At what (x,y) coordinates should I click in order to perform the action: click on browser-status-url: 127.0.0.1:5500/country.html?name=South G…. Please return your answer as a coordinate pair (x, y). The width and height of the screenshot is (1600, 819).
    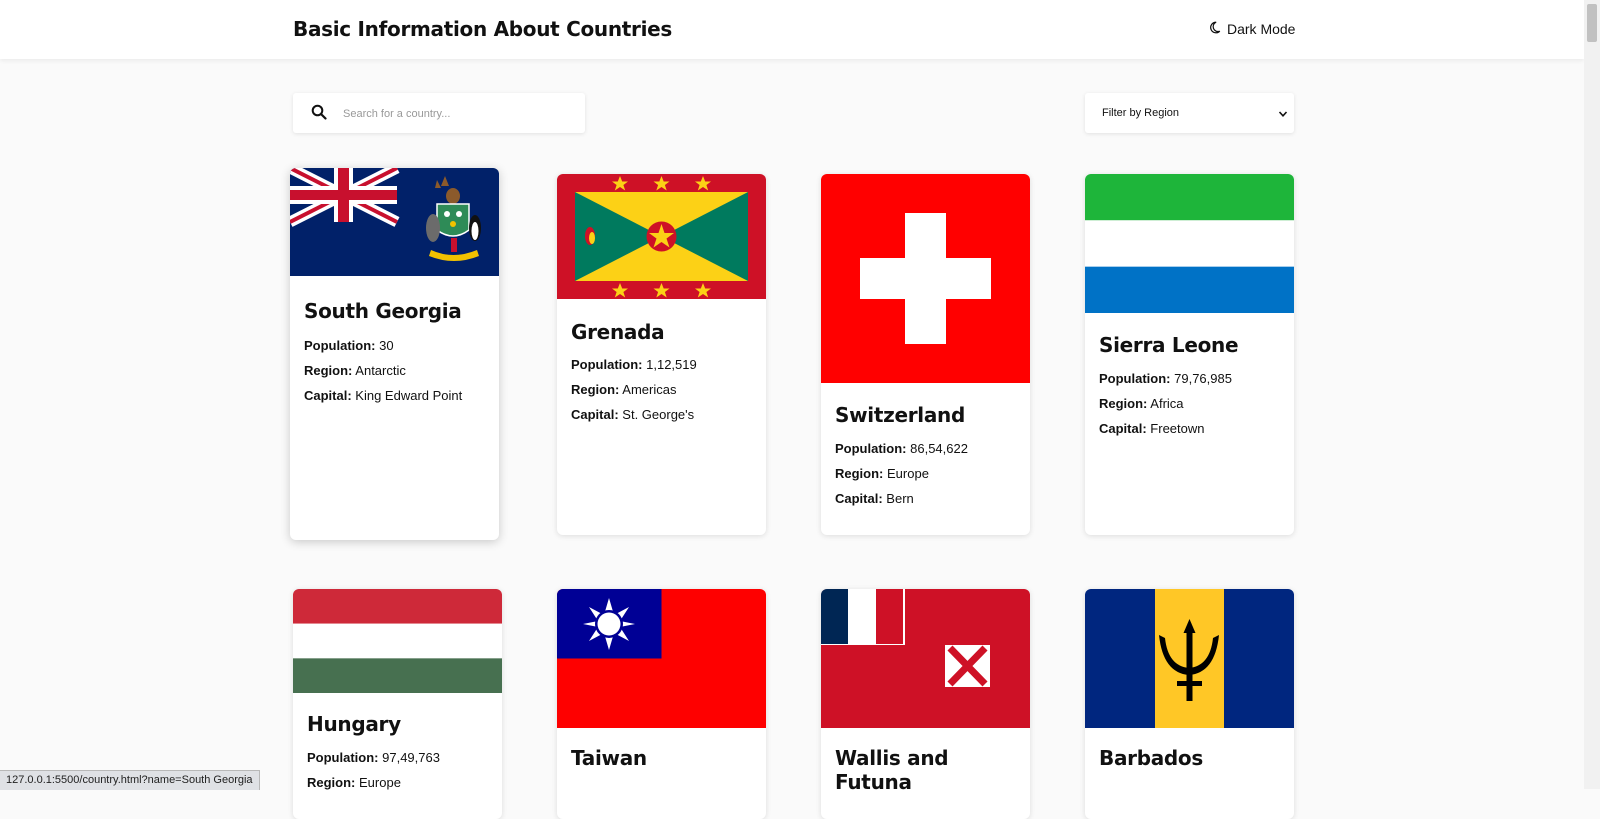
    Looking at the image, I should click on (130, 780).